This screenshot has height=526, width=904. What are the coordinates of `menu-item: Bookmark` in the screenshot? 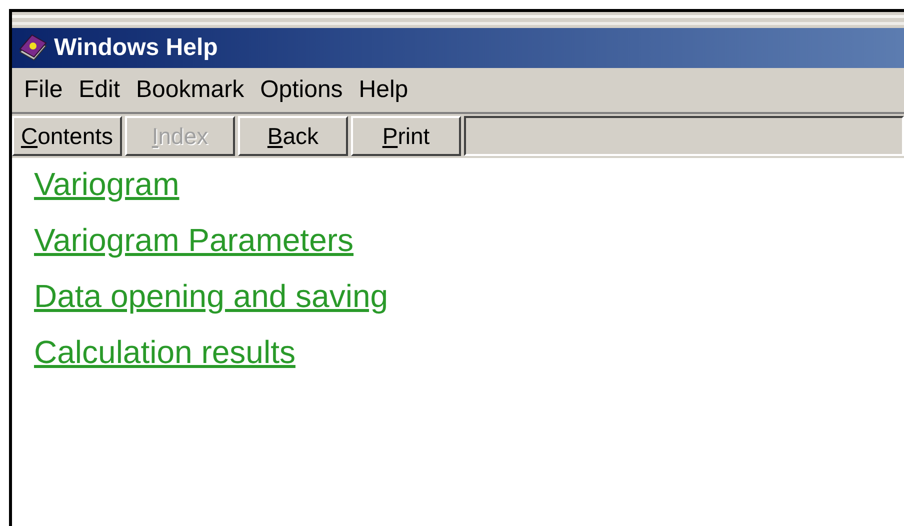 It's located at (190, 90).